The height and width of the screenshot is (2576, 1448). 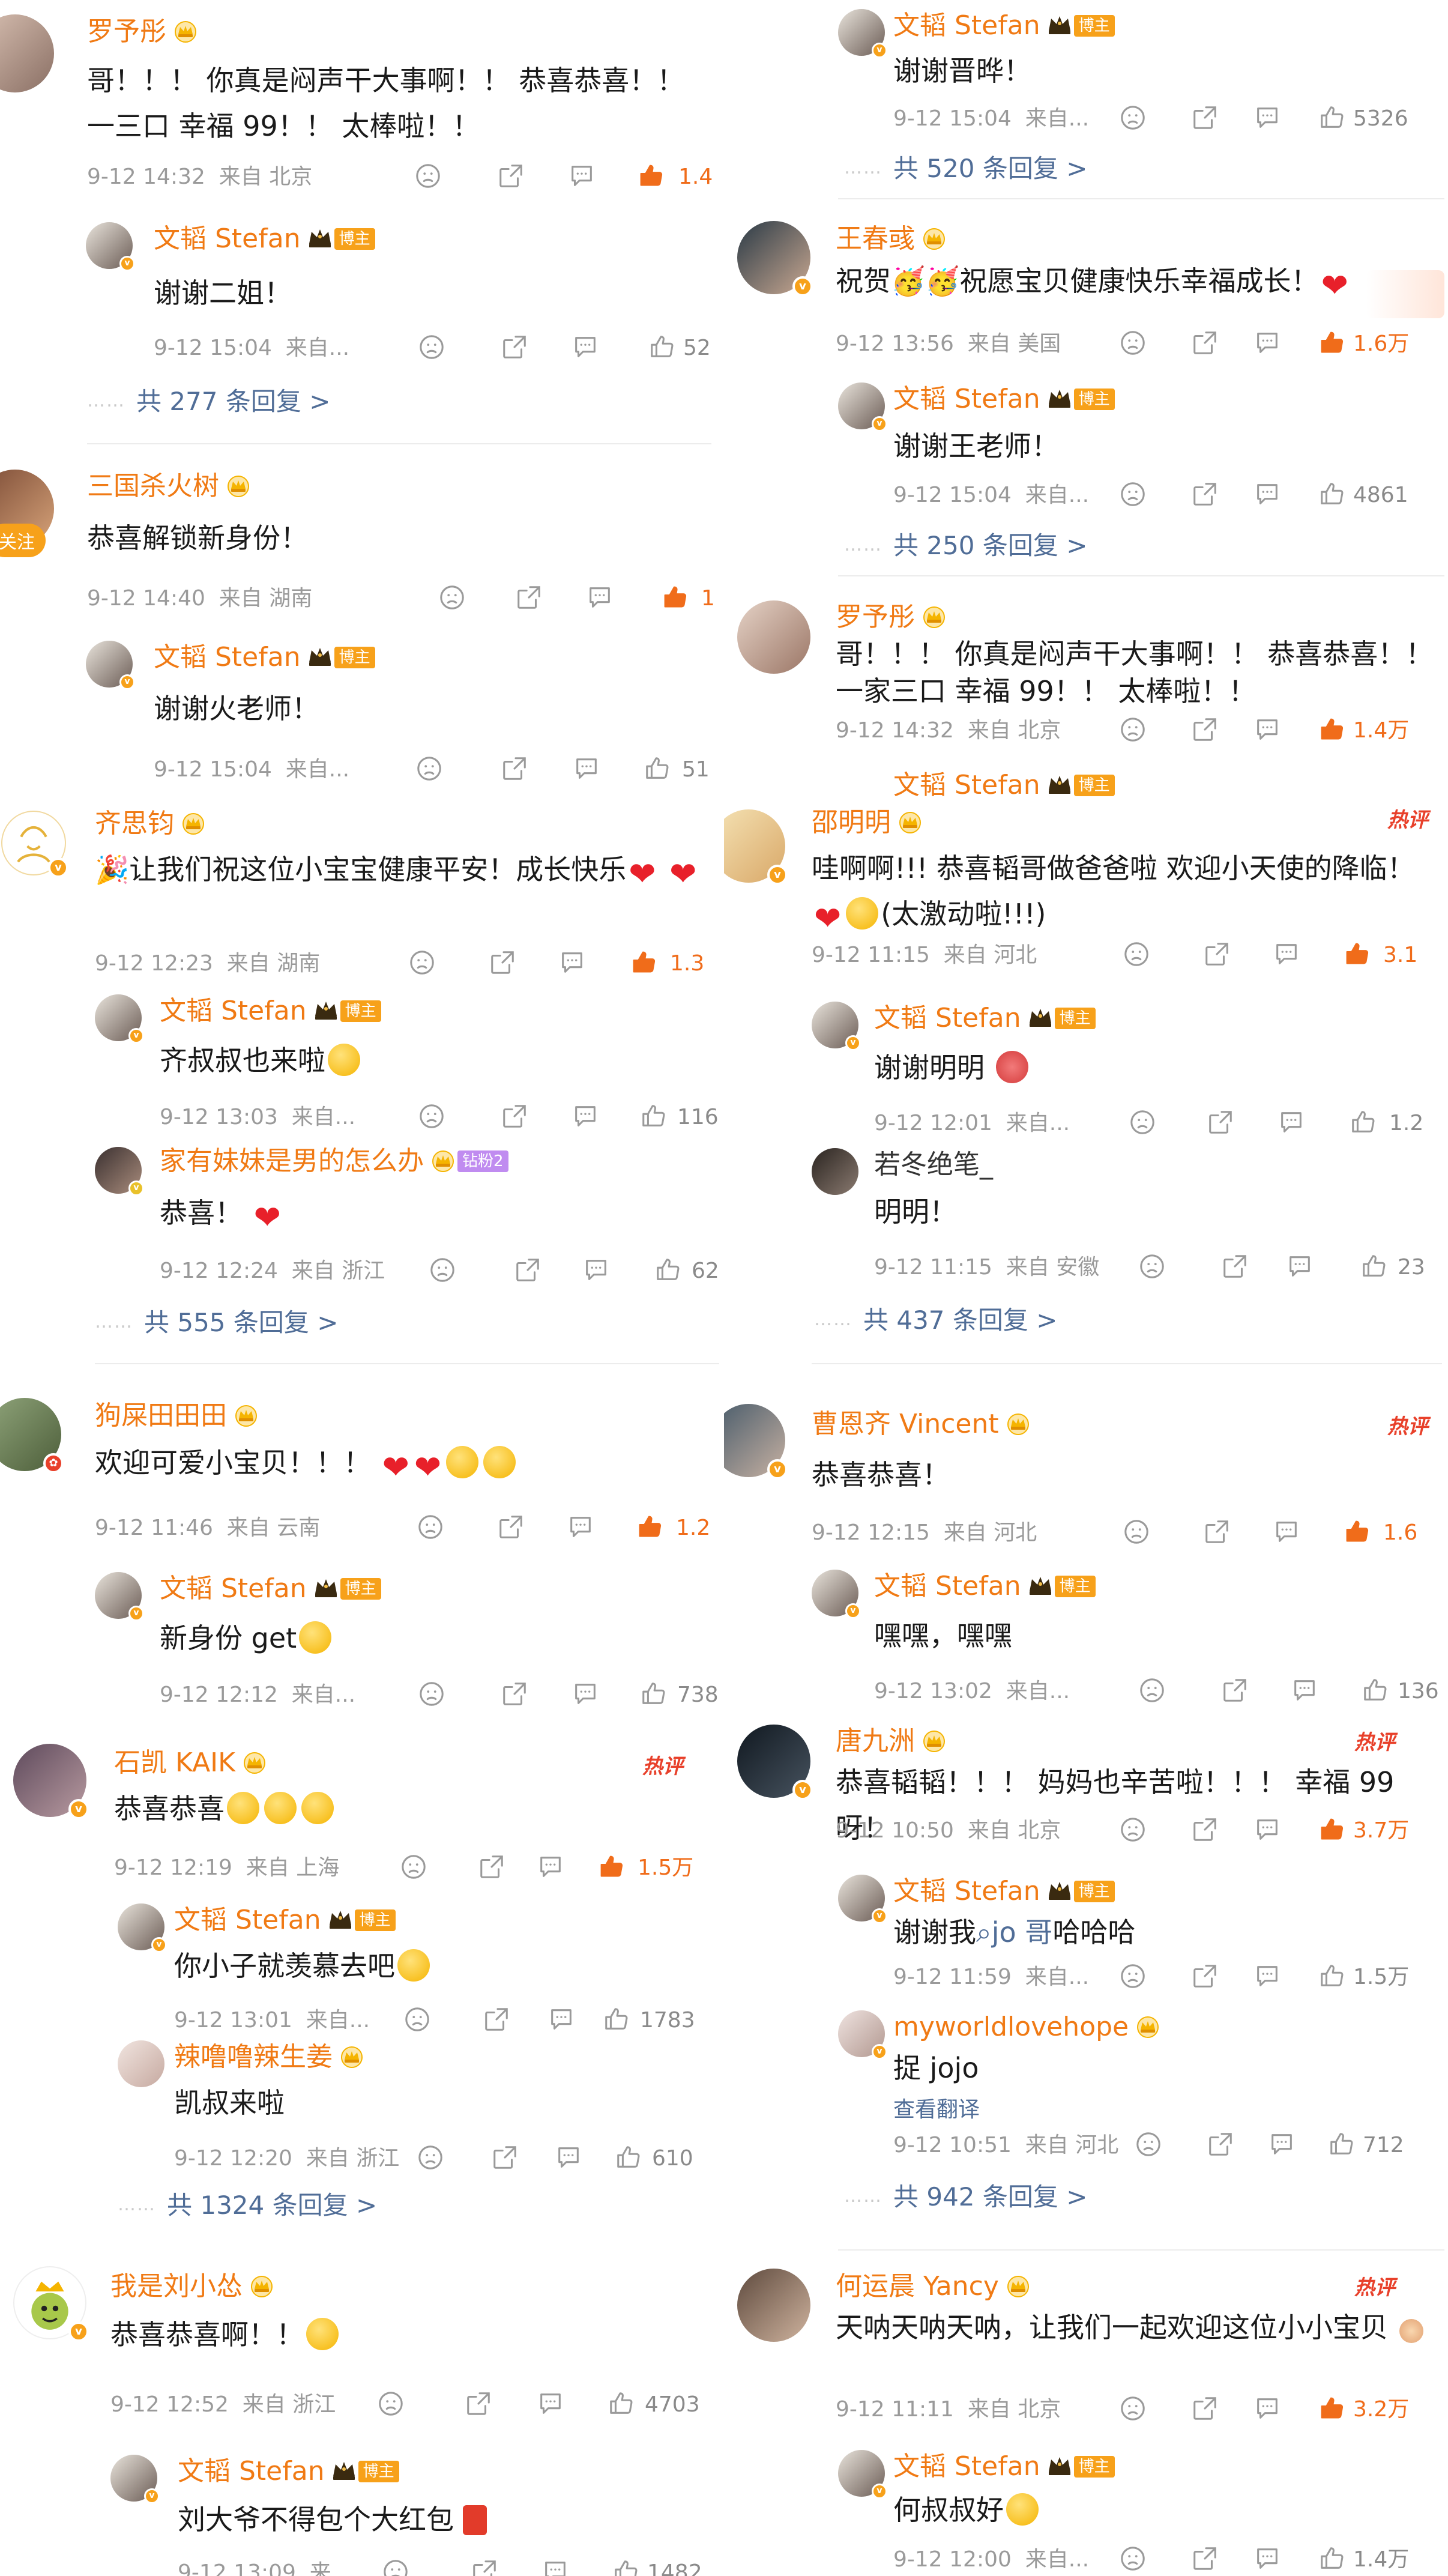 I want to click on more-replies-link: …… 共 942 条回复 >, so click(x=965, y=2197).